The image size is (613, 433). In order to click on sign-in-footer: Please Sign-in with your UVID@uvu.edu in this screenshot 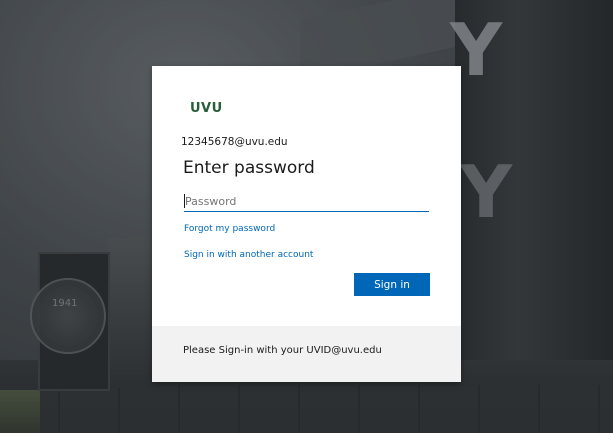, I will do `click(306, 354)`.